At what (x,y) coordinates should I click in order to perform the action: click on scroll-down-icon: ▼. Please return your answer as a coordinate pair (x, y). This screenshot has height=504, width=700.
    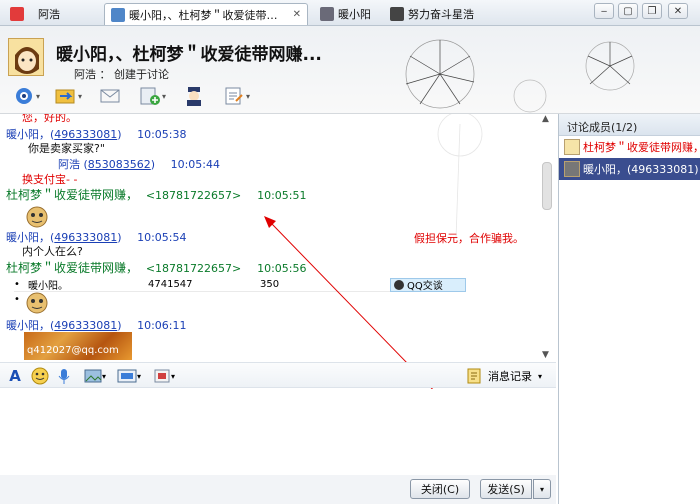
    Looking at the image, I should click on (545, 355).